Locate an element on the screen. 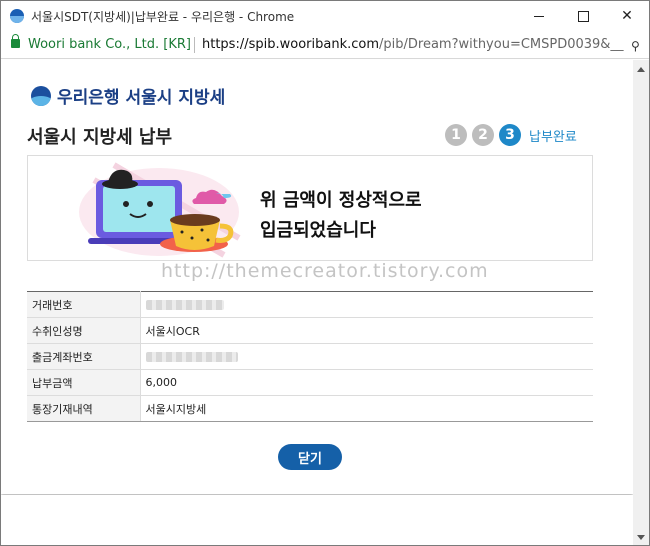 Image resolution: width=650 pixels, height=546 pixels. row-value: 6,000 is located at coordinates (366, 382).